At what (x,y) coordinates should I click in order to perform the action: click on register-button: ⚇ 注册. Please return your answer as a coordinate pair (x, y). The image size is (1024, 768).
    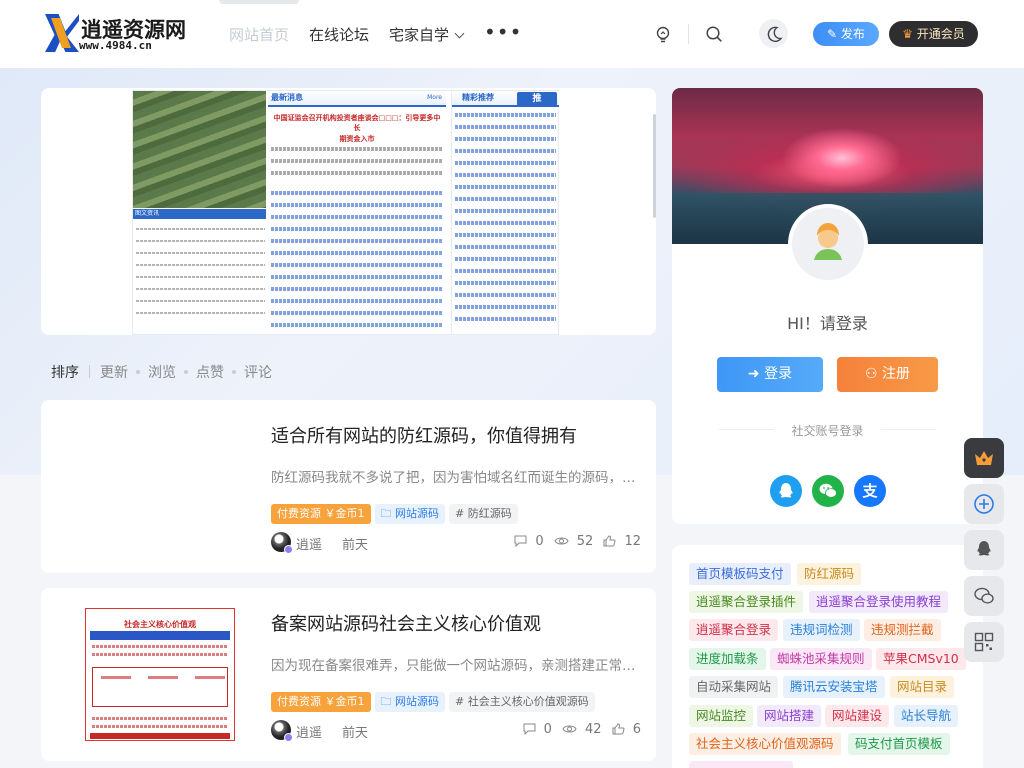
    Looking at the image, I should click on (887, 374).